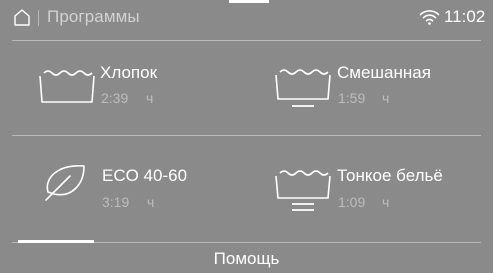 The width and height of the screenshot is (493, 273). Describe the element at coordinates (93, 16) in the screenshot. I see `page-title: Программы` at that location.